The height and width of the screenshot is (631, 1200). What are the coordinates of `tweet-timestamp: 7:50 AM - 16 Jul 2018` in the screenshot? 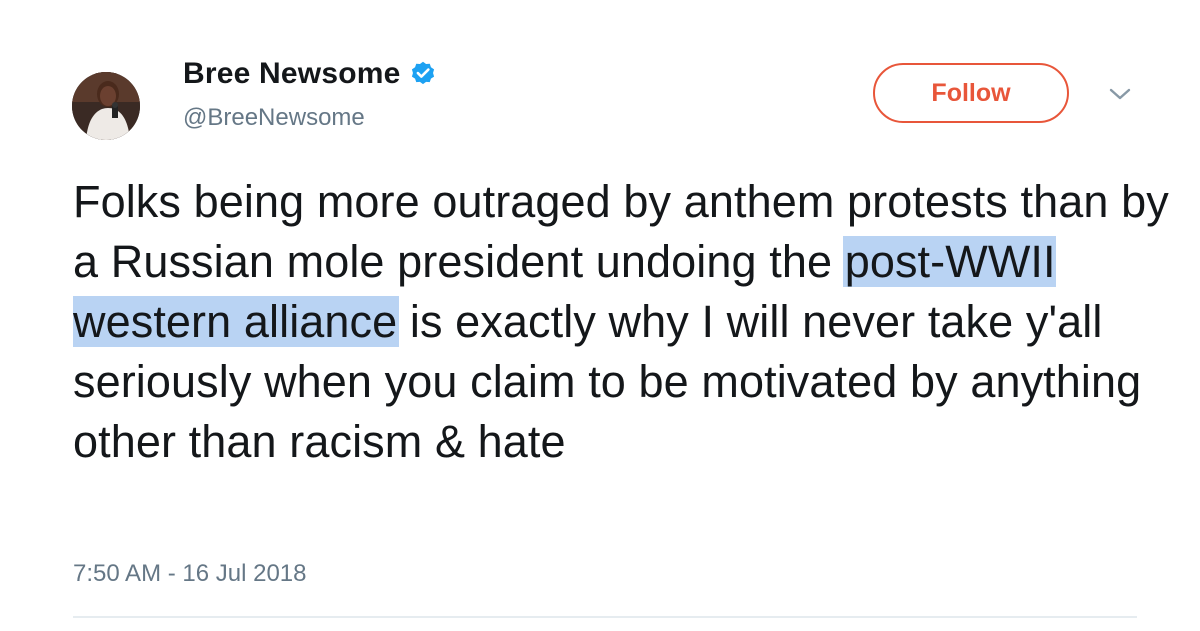 It's located at (189, 574).